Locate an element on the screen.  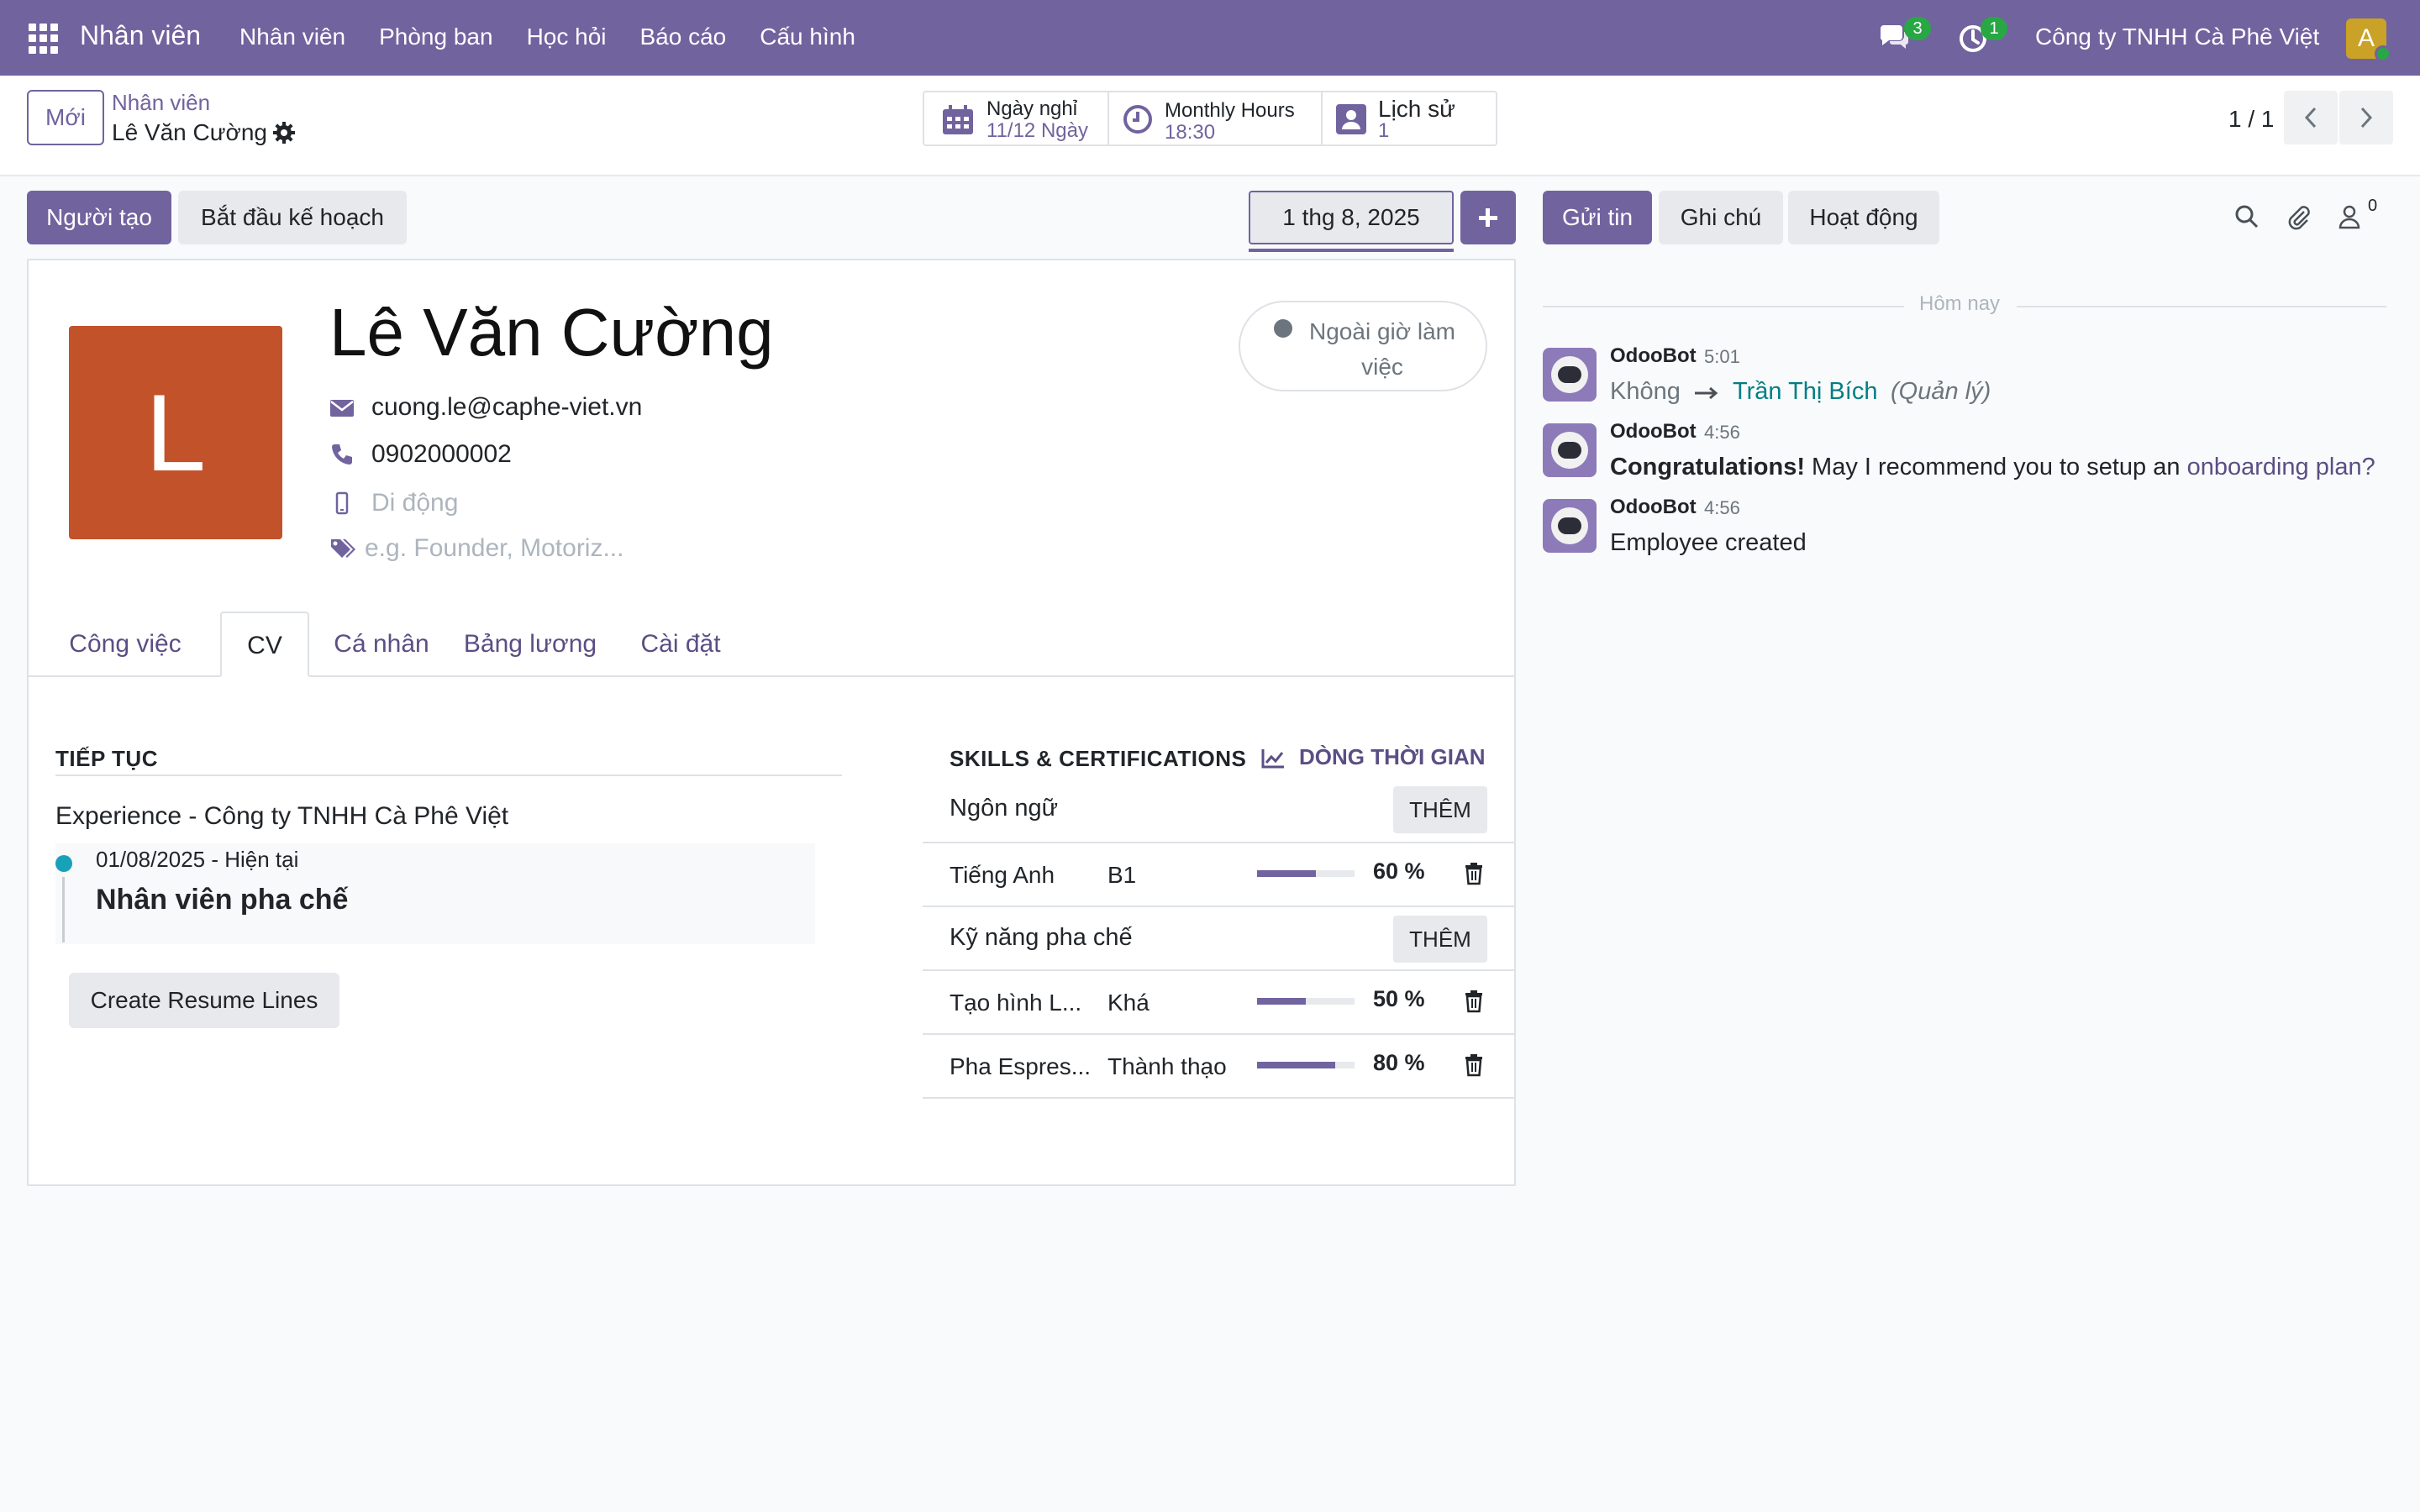
add-plus-button is located at coordinates (1488, 217).